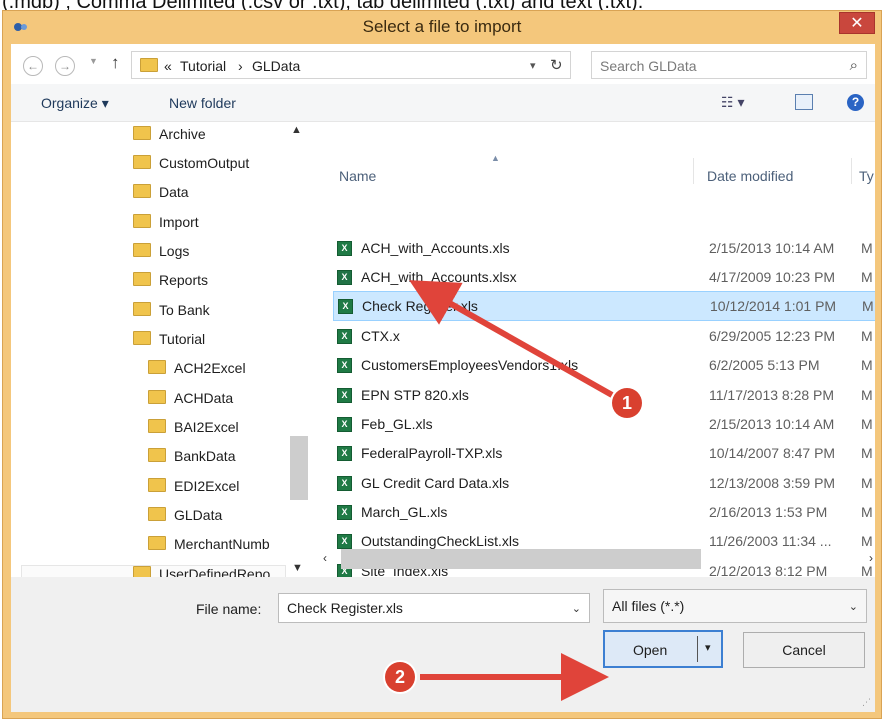  I want to click on back-button: ←, so click(33, 66).